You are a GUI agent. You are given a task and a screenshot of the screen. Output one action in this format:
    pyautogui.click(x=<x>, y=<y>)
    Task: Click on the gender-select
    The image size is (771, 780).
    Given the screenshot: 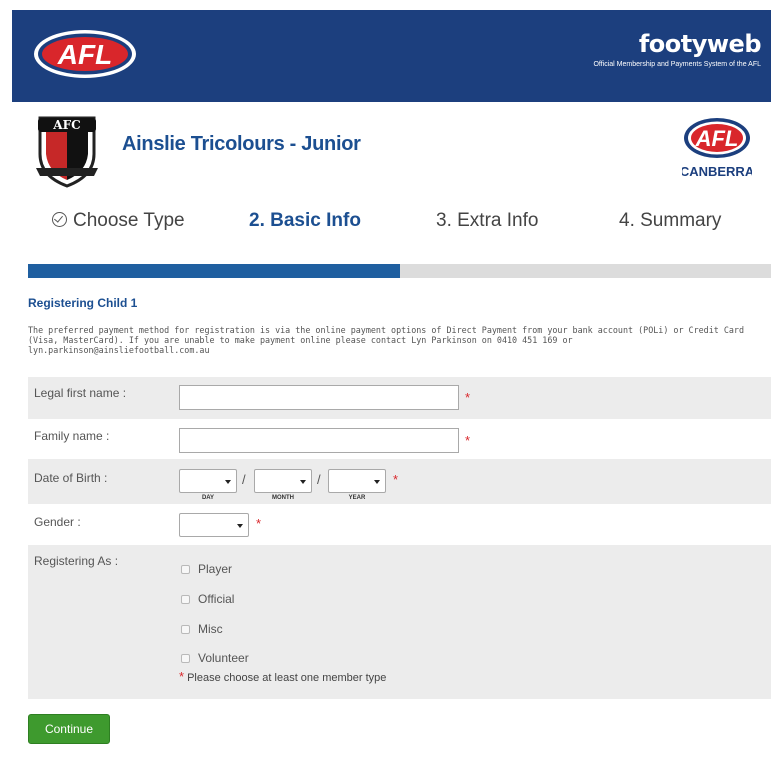 What is the action you would take?
    pyautogui.click(x=214, y=525)
    